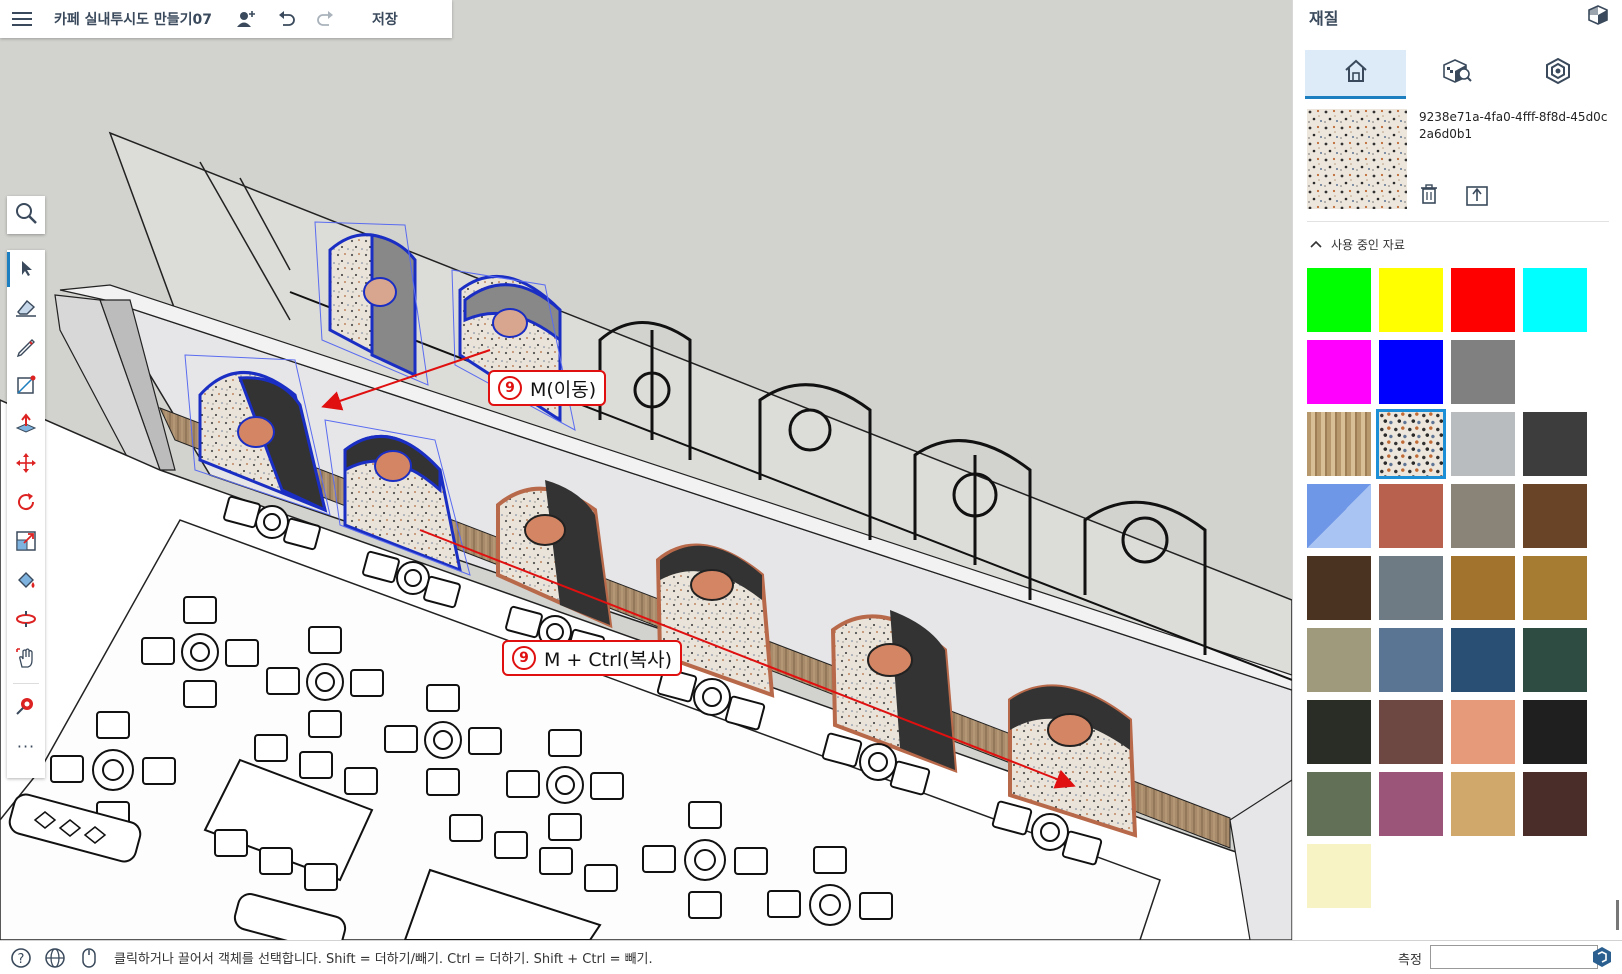 This screenshot has height=974, width=1622. What do you see at coordinates (1602, 959) in the screenshot?
I see `sketchup-logo-icon` at bounding box center [1602, 959].